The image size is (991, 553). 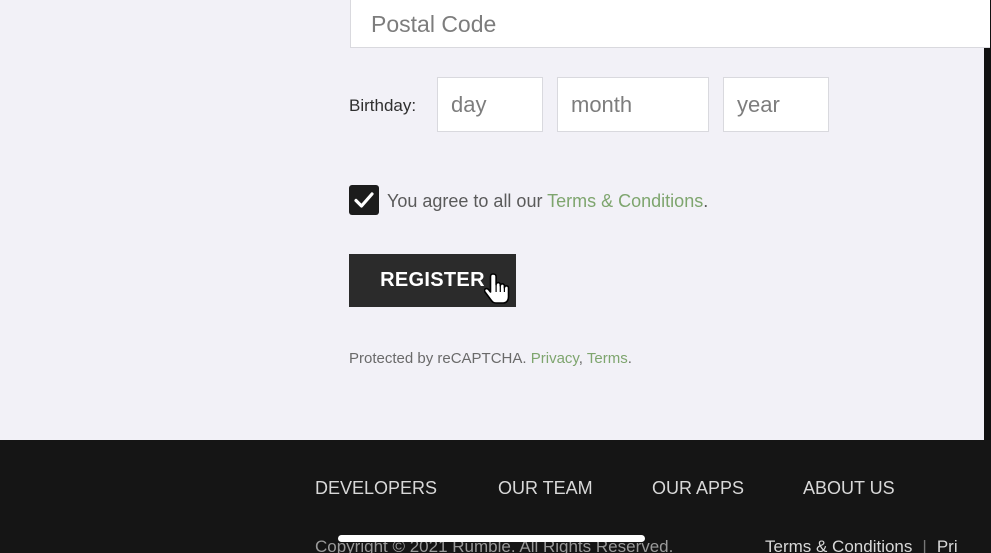 I want to click on footer-link-about-us: ABOUT US, so click(x=849, y=488).